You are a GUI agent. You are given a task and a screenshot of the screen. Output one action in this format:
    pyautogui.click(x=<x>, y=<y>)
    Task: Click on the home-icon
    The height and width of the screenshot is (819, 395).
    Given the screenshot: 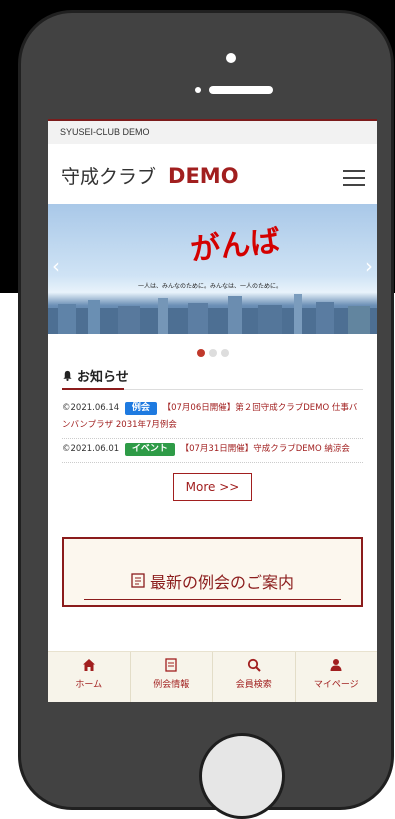 What is the action you would take?
    pyautogui.click(x=89, y=666)
    